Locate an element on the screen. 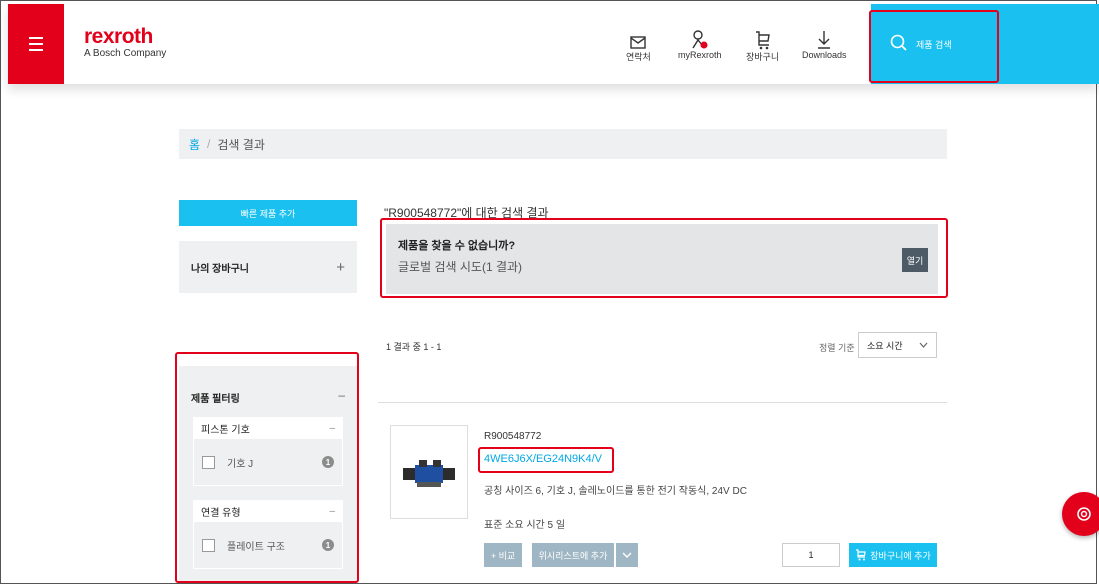  nav-contact: 연락처 is located at coordinates (638, 45).